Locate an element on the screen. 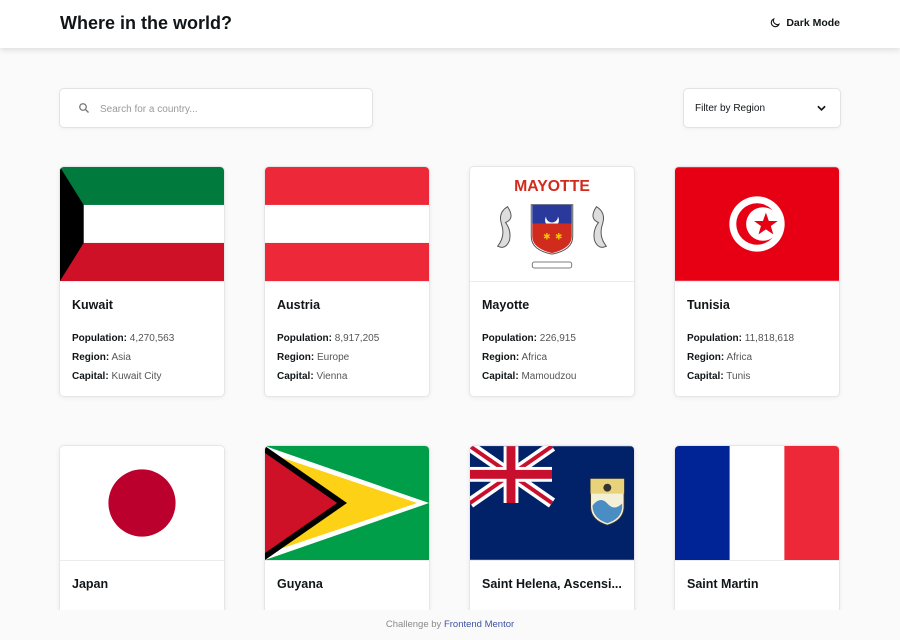 This screenshot has width=900, height=640. country-name: Japan is located at coordinates (90, 584).